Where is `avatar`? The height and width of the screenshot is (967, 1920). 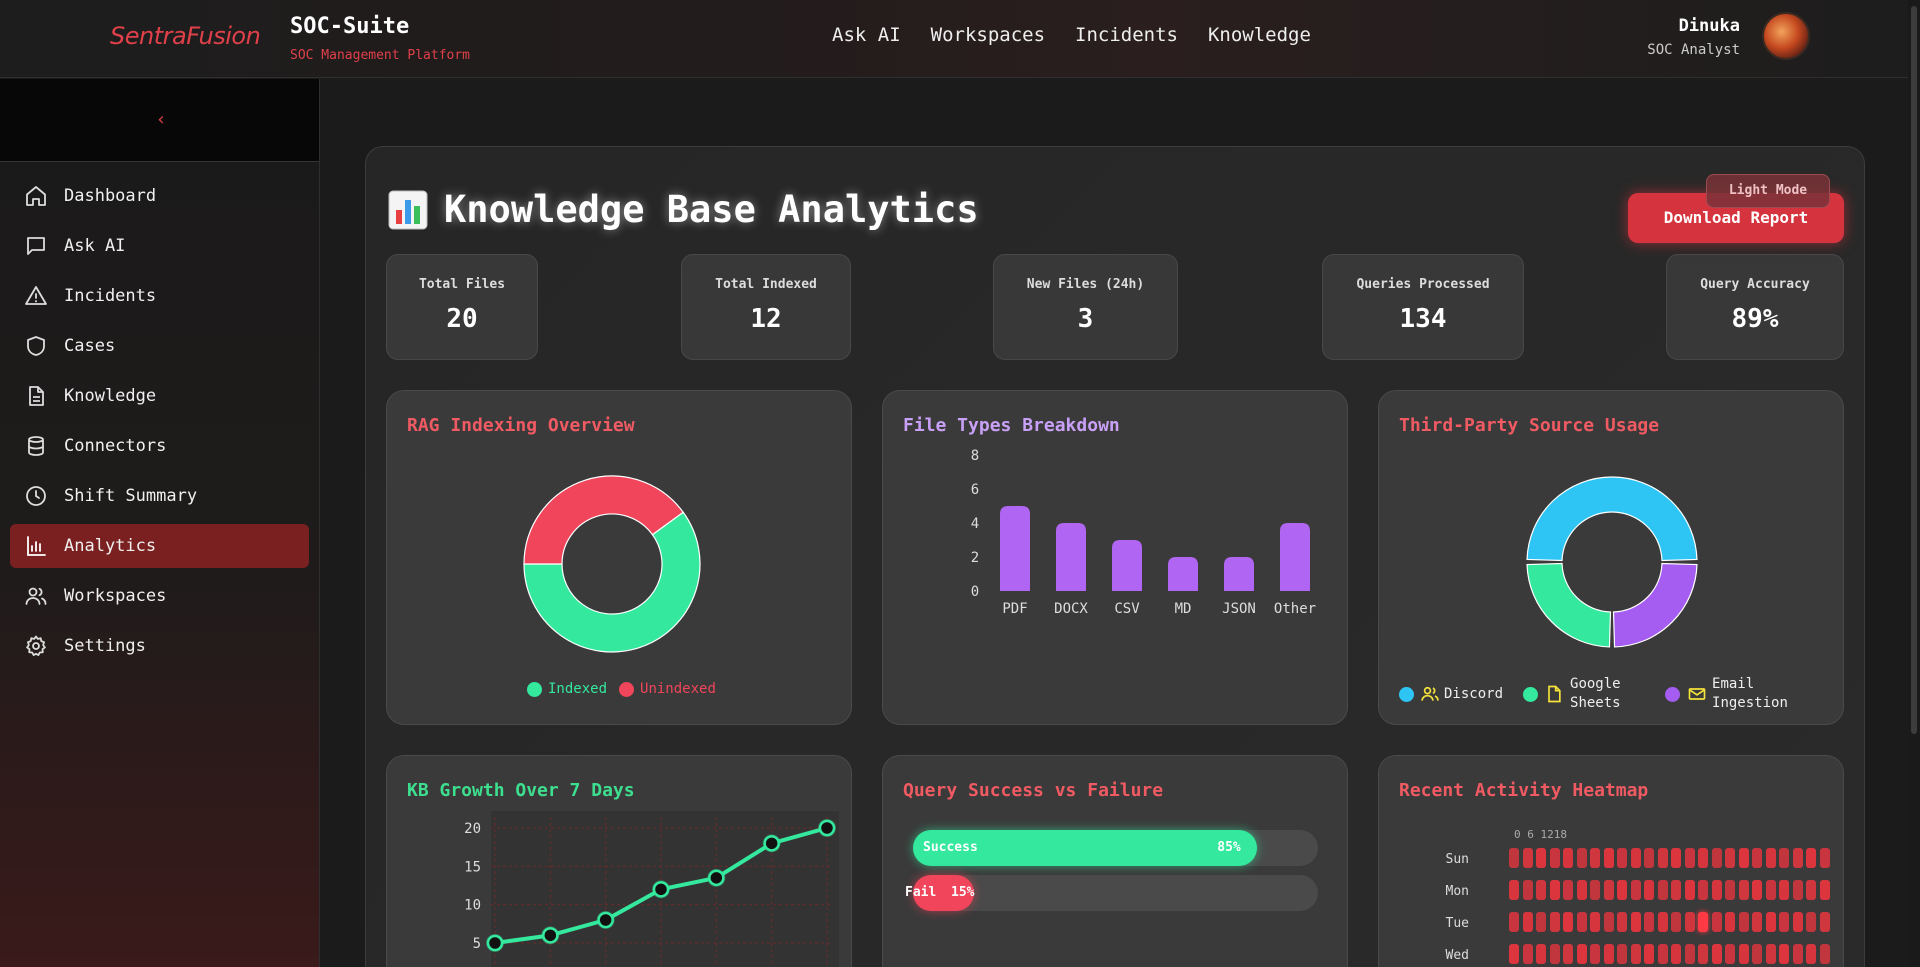 avatar is located at coordinates (1786, 36).